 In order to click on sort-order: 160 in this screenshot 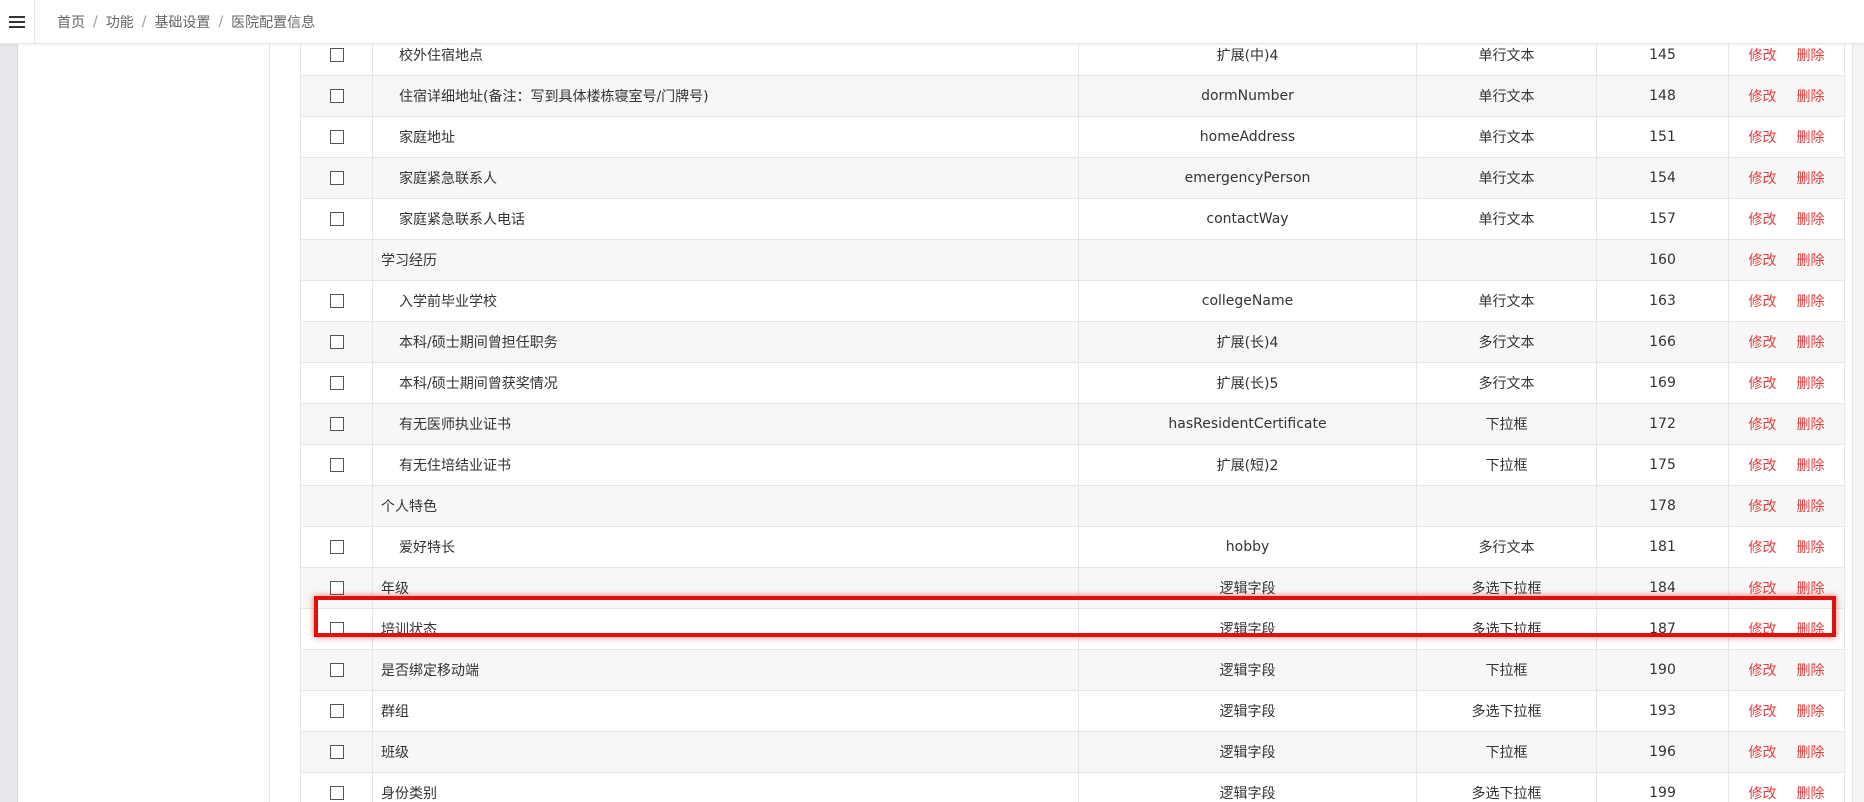, I will do `click(1662, 260)`.